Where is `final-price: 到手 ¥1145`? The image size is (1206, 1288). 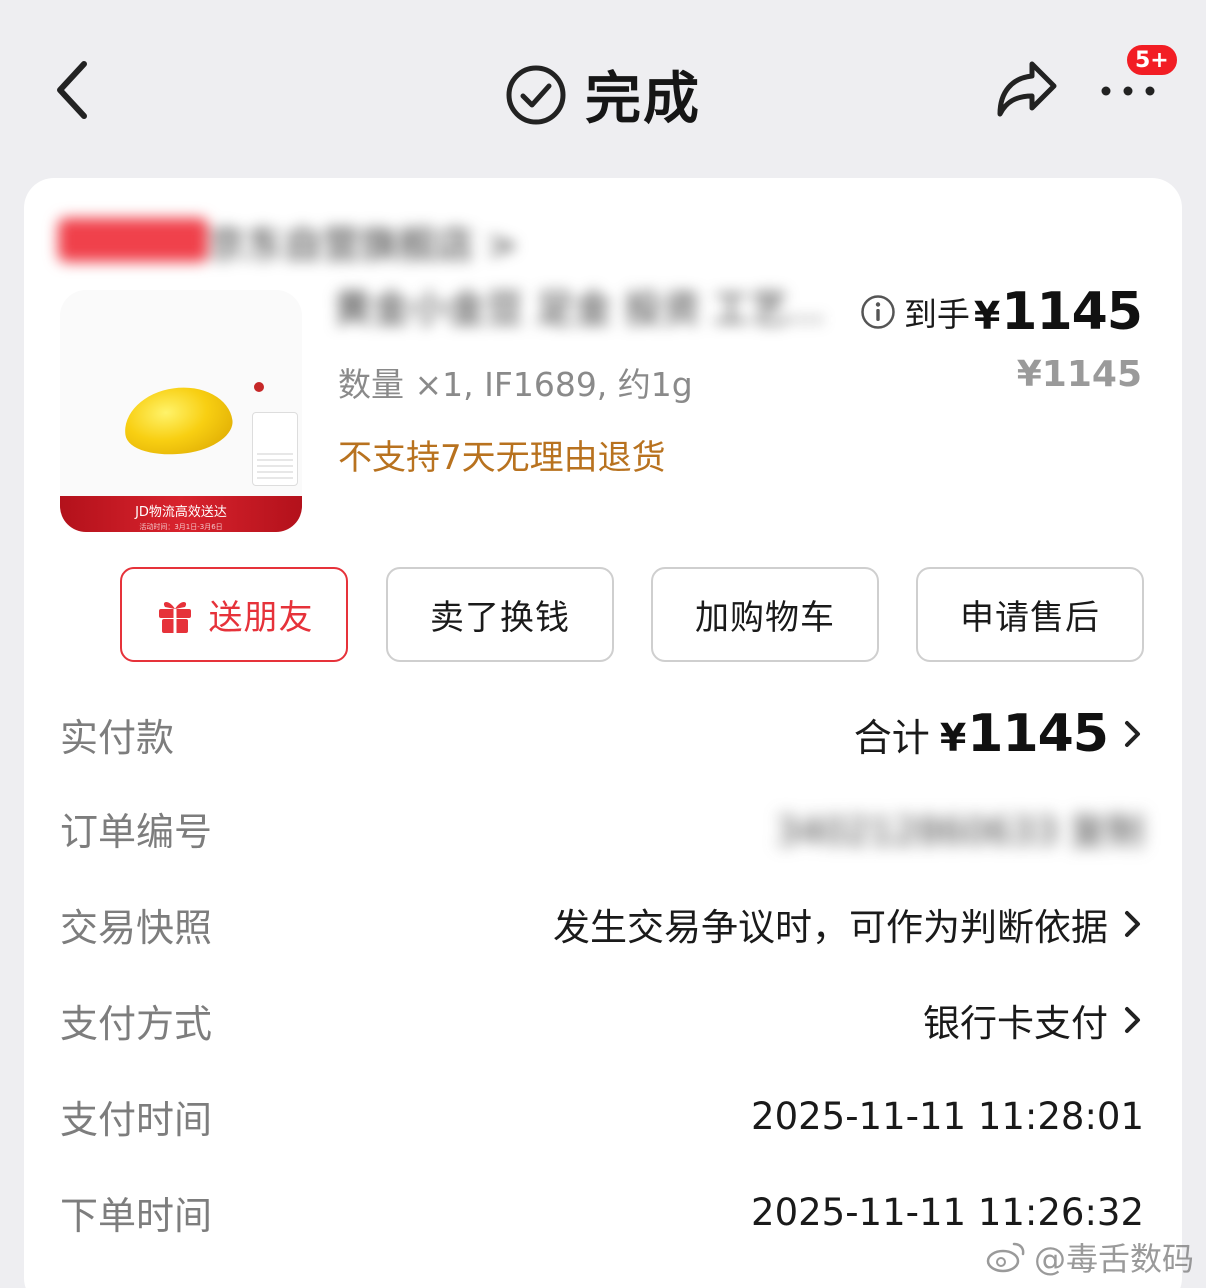 final-price: 到手 ¥1145 is located at coordinates (1001, 312).